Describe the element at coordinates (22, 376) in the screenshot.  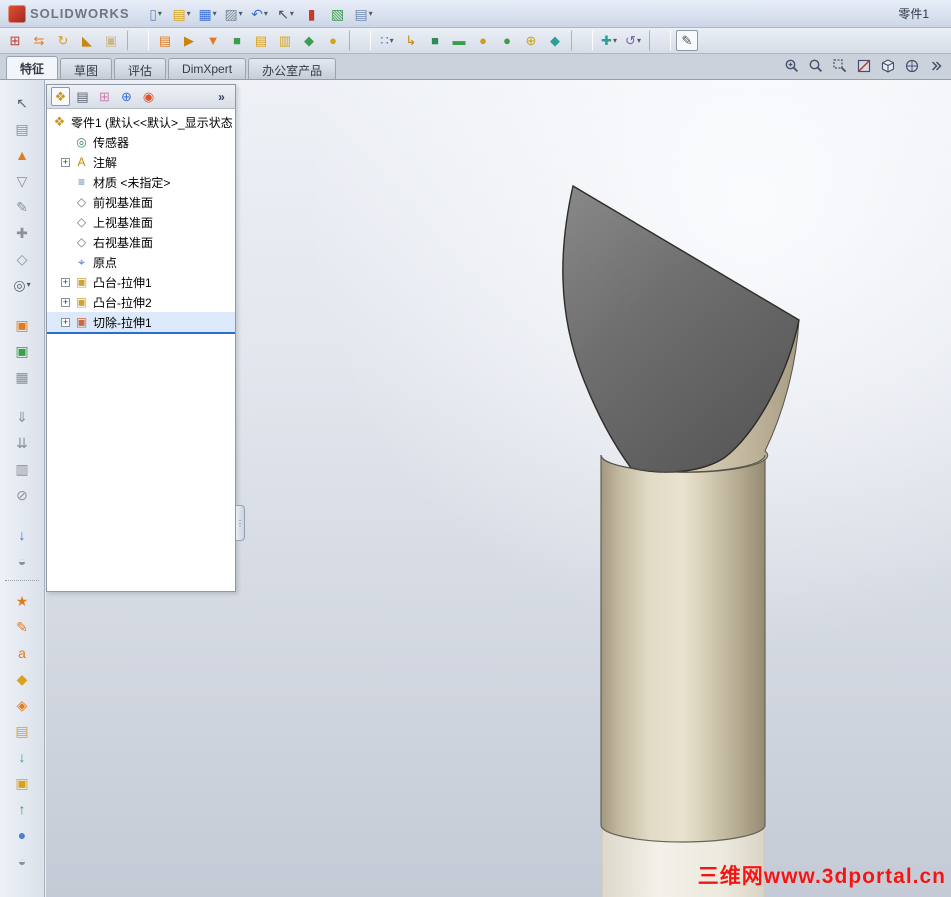
I see `left-strip-button: ▦` at that location.